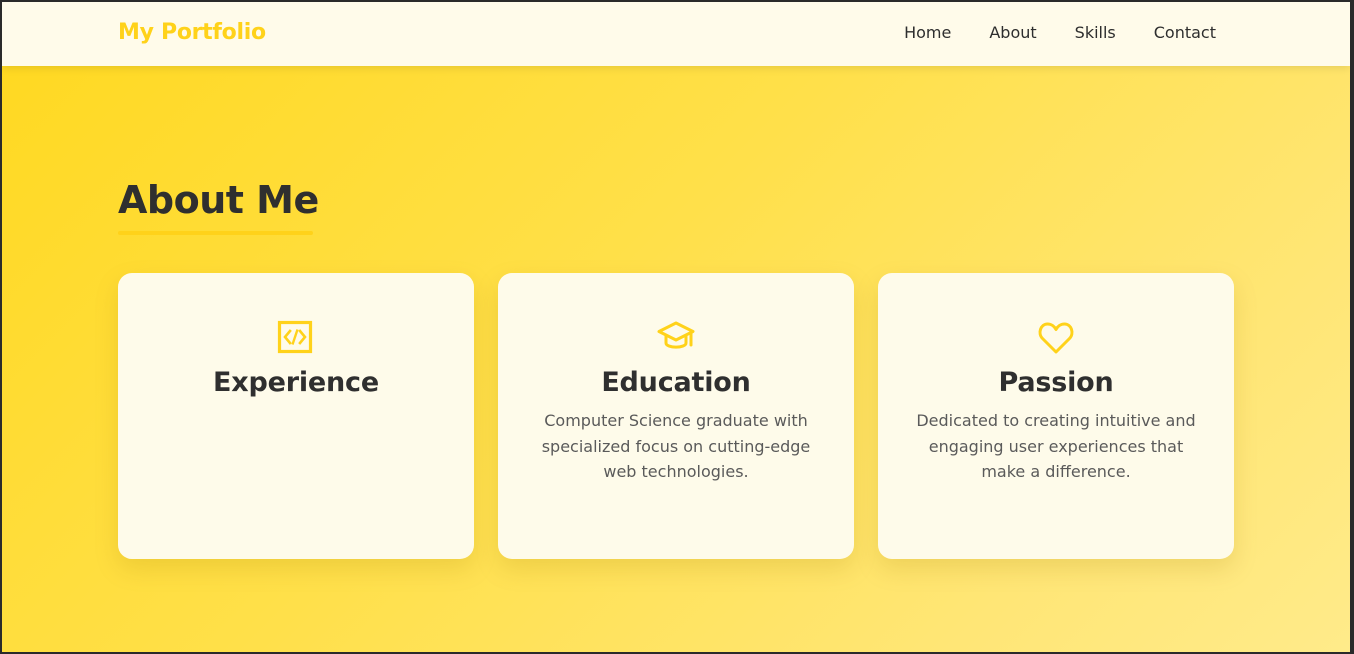  What do you see at coordinates (676, 382) in the screenshot?
I see `card-title: Education` at bounding box center [676, 382].